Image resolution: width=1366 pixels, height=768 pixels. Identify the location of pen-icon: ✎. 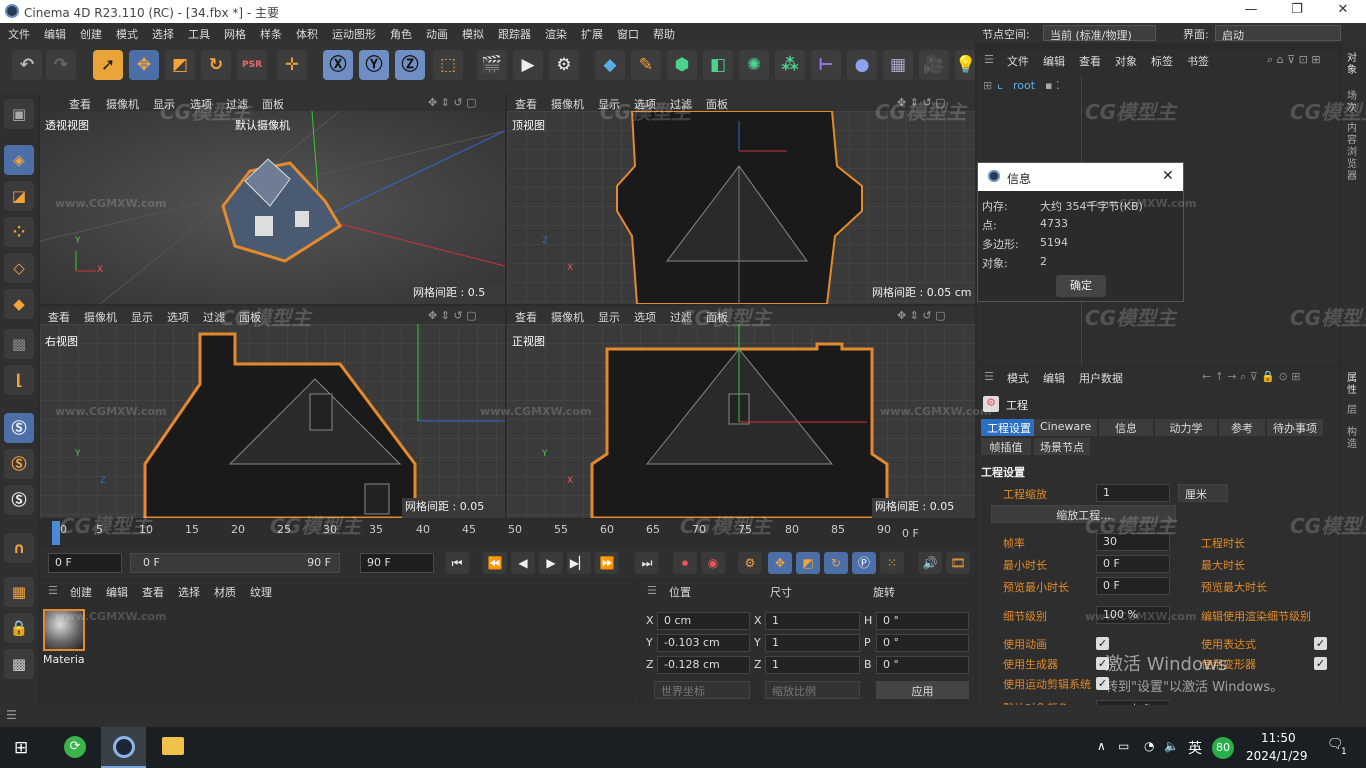
(646, 65).